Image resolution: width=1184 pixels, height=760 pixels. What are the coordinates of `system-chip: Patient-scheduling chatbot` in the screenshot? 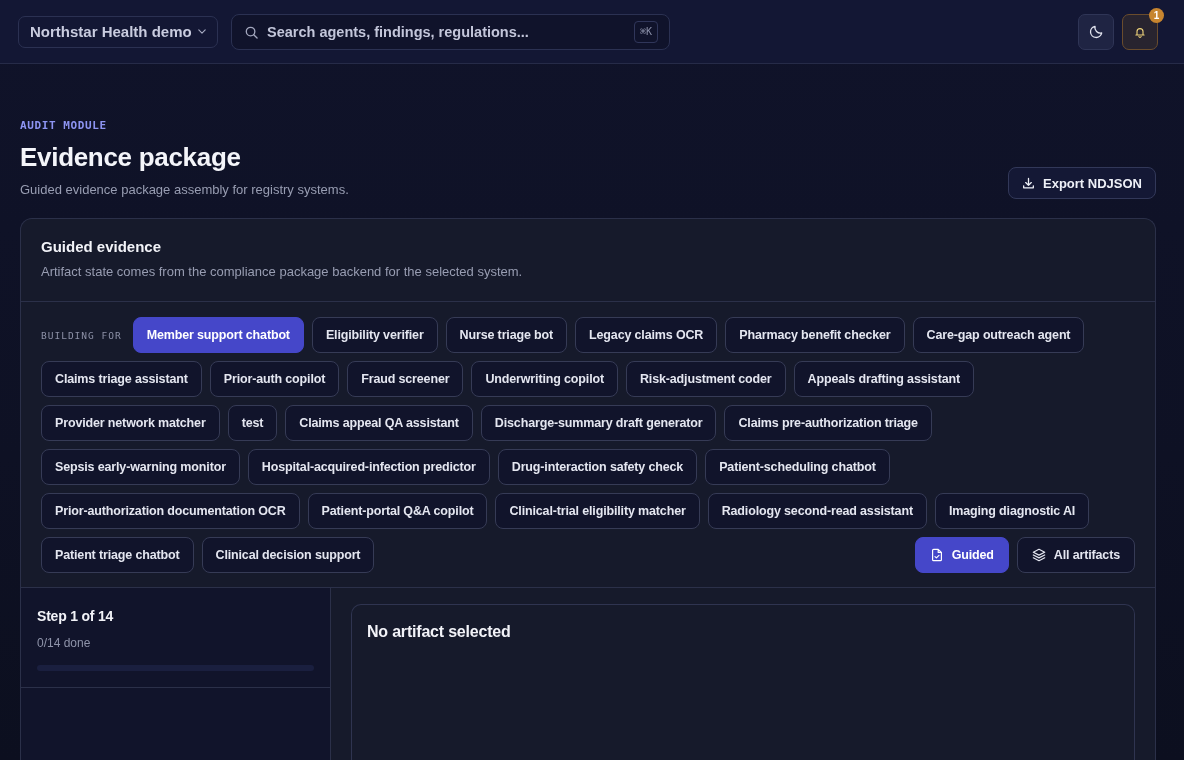 It's located at (797, 467).